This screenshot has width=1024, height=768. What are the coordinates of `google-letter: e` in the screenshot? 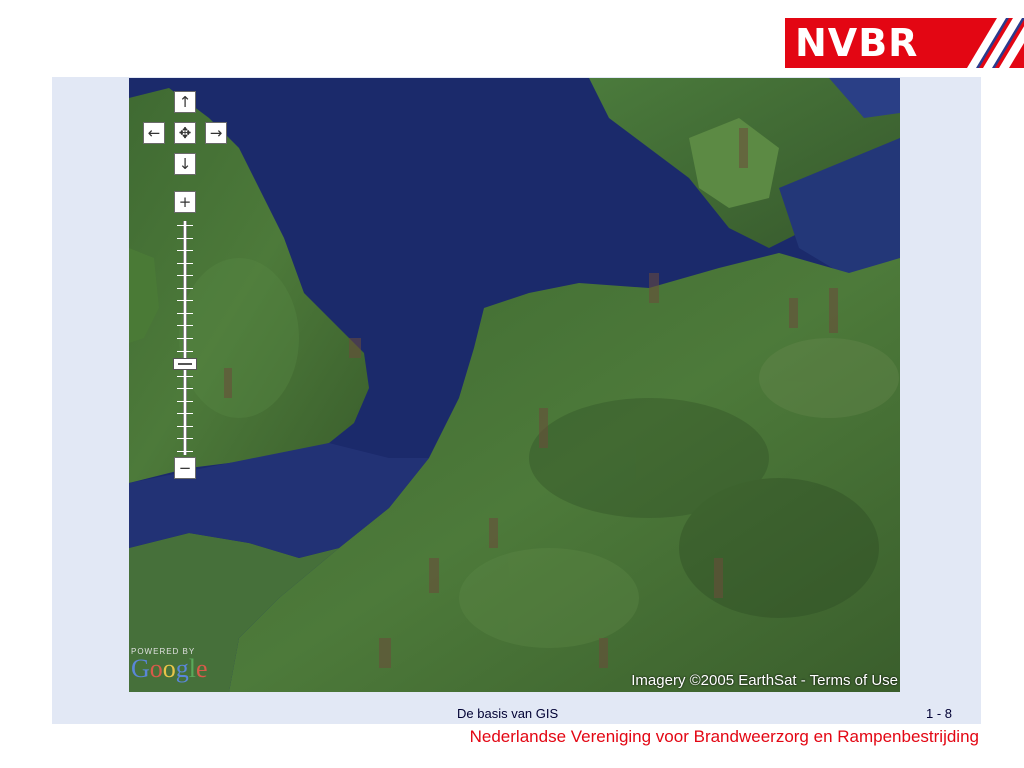 It's located at (202, 668).